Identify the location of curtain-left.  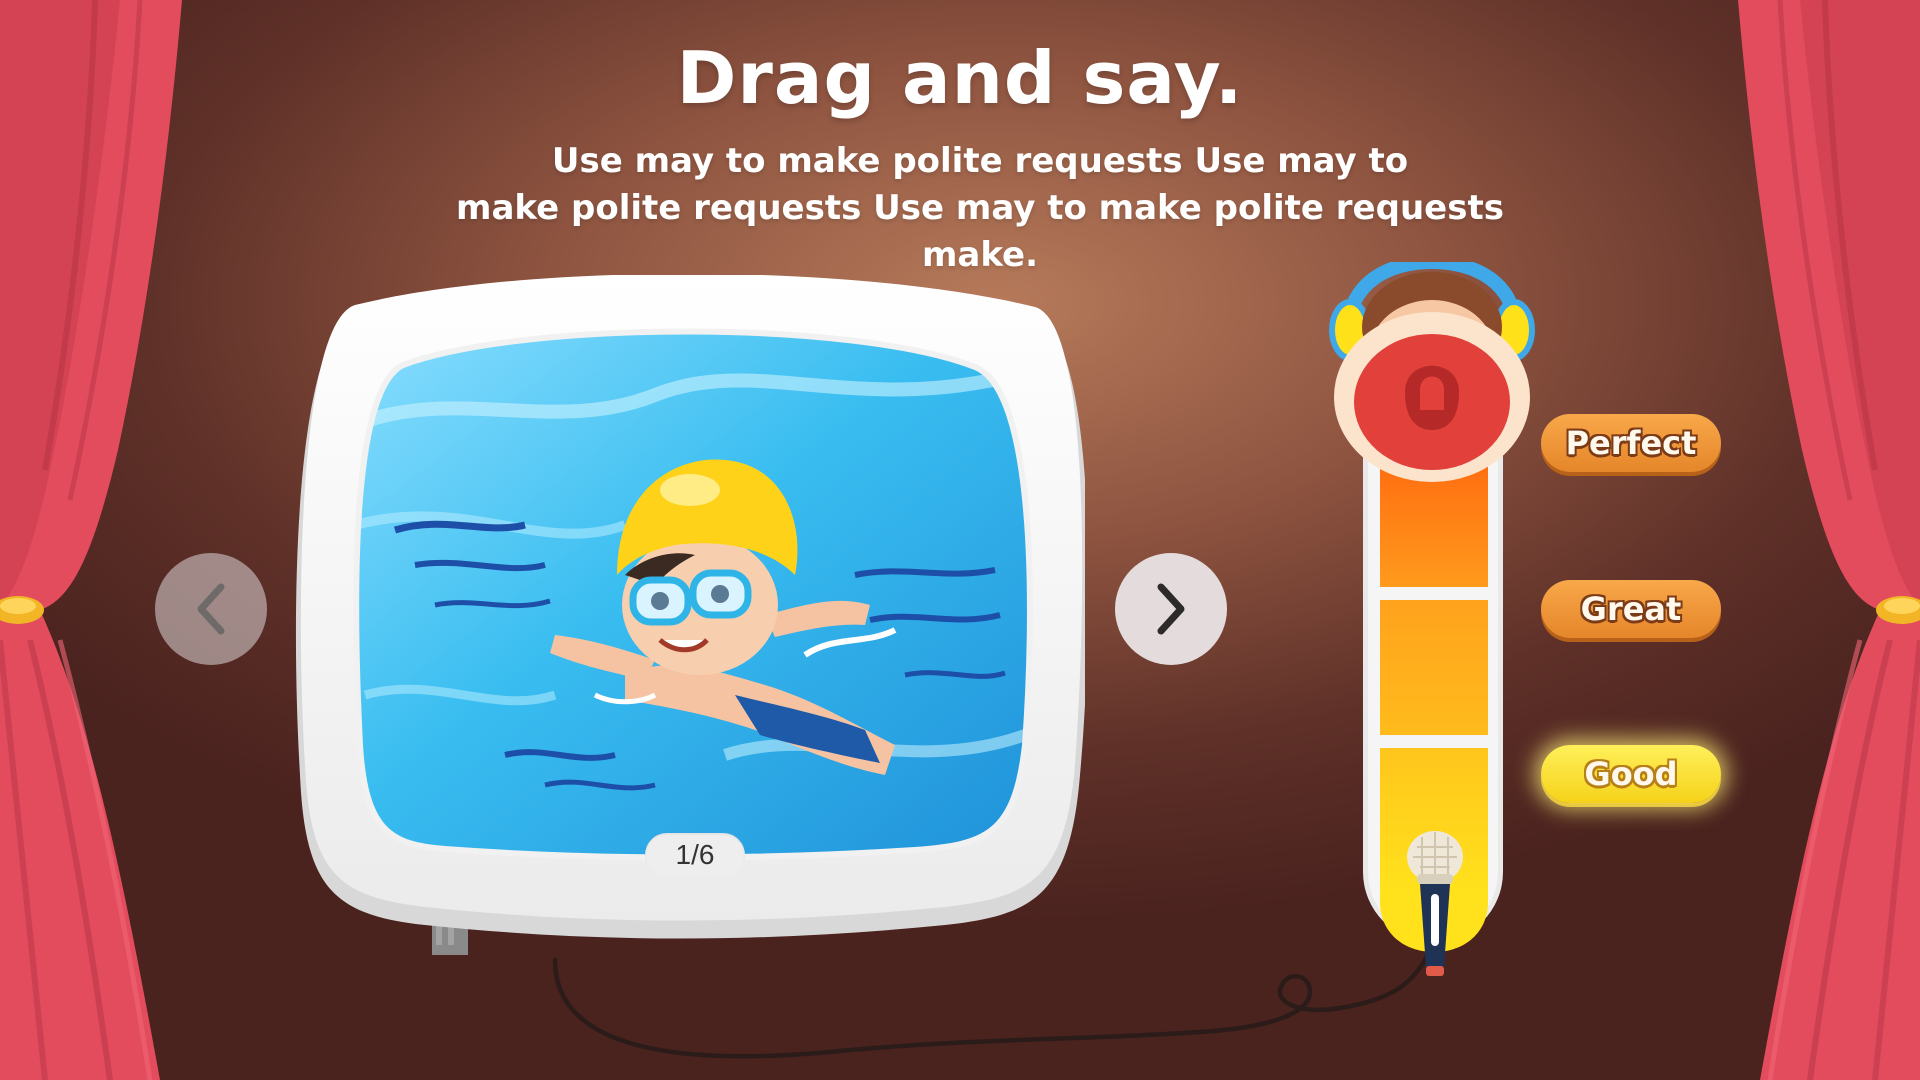
(91, 540).